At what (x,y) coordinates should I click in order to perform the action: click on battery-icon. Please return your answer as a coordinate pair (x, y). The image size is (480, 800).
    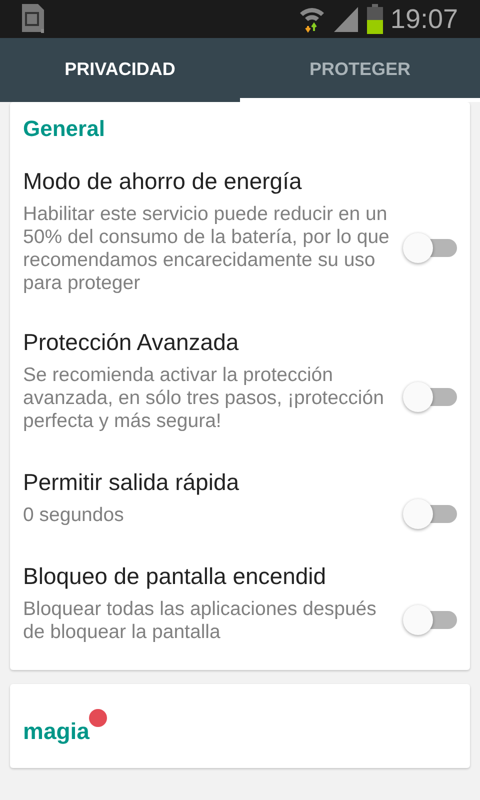
    Looking at the image, I should click on (375, 19).